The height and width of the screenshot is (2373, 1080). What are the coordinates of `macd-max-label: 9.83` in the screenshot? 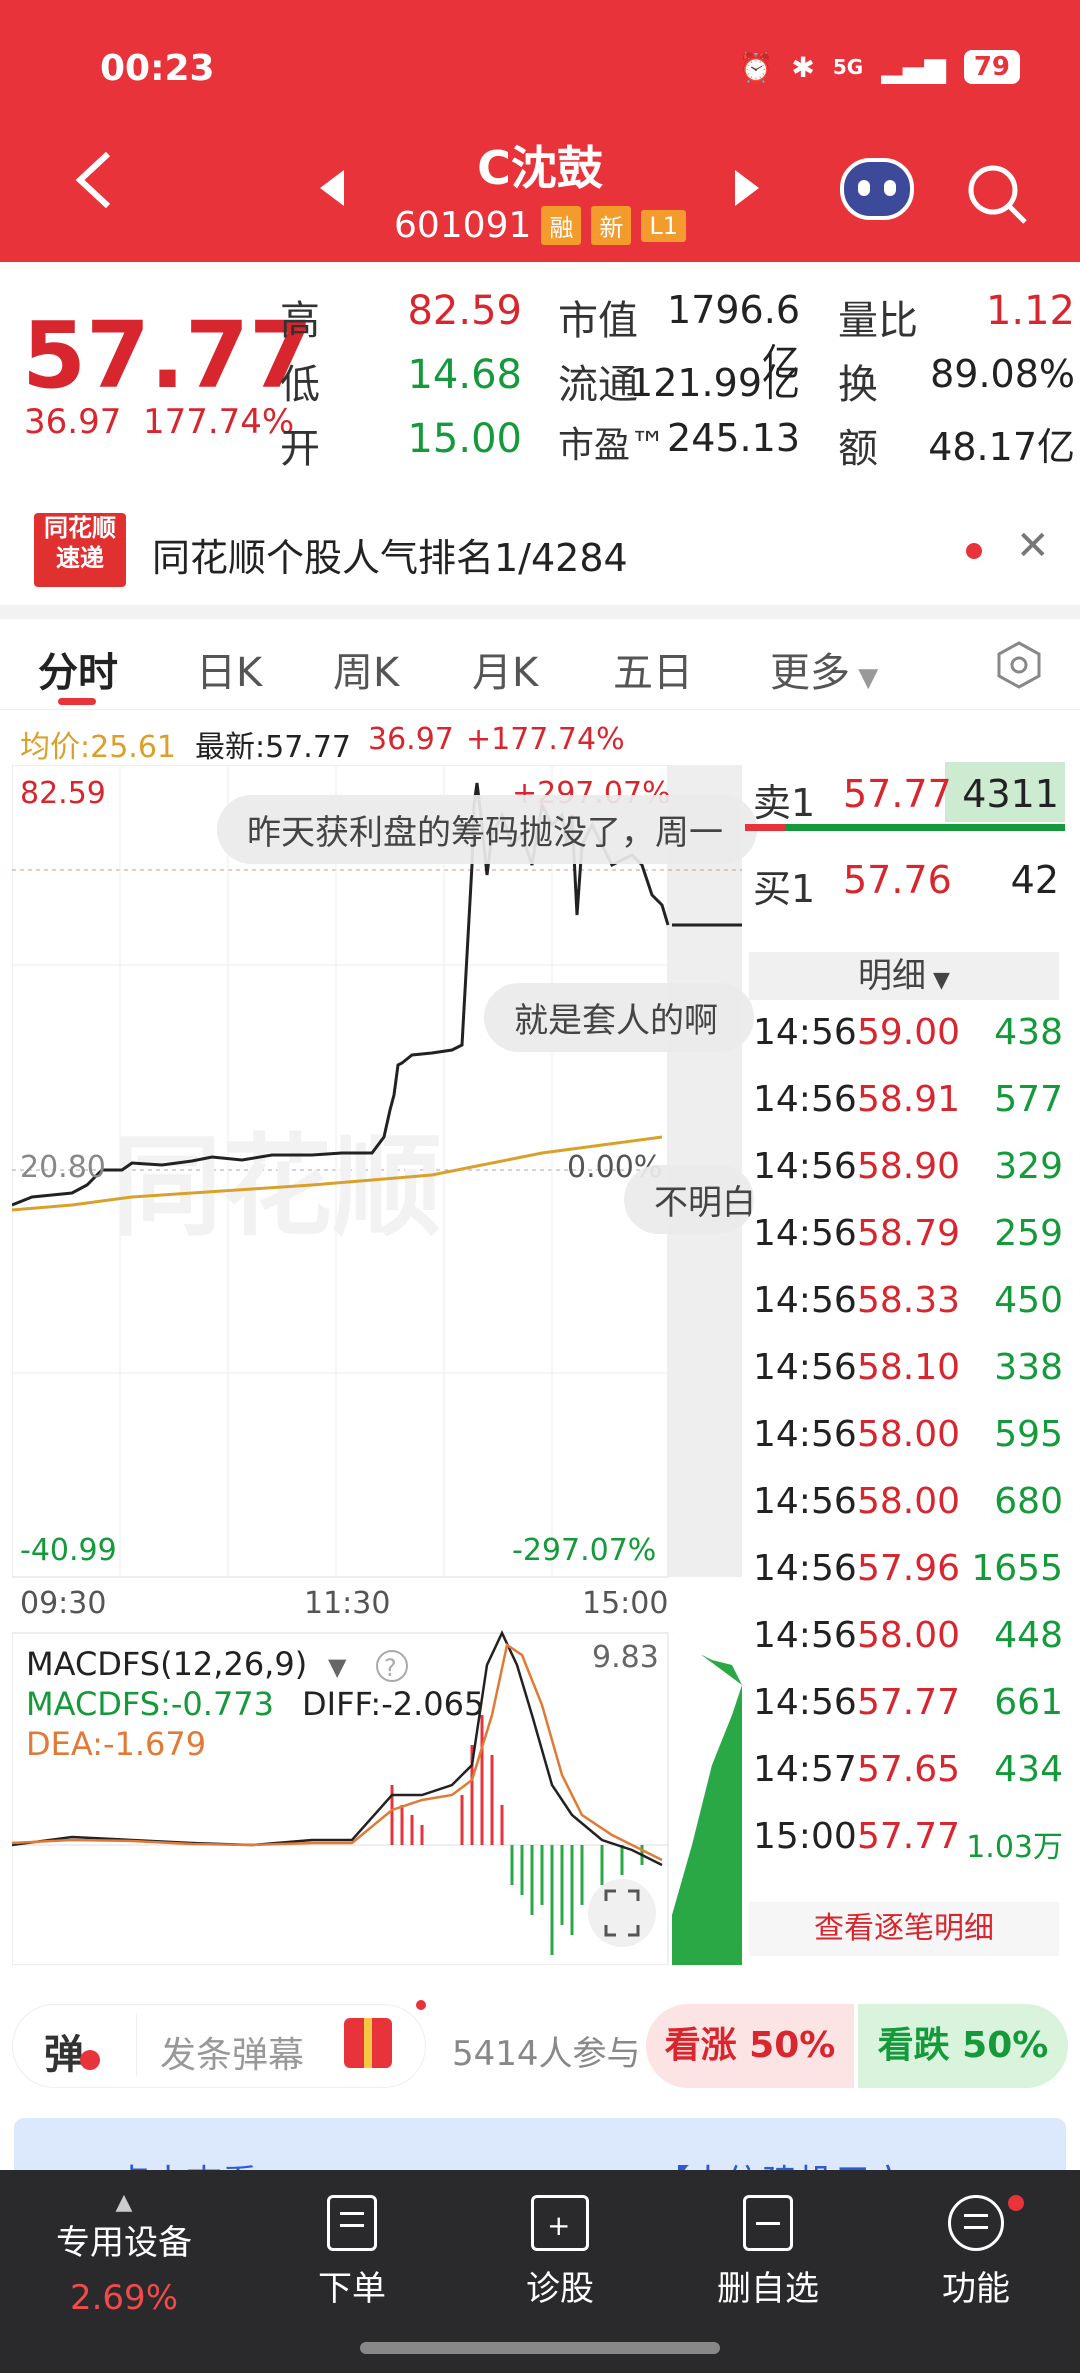 It's located at (625, 1657).